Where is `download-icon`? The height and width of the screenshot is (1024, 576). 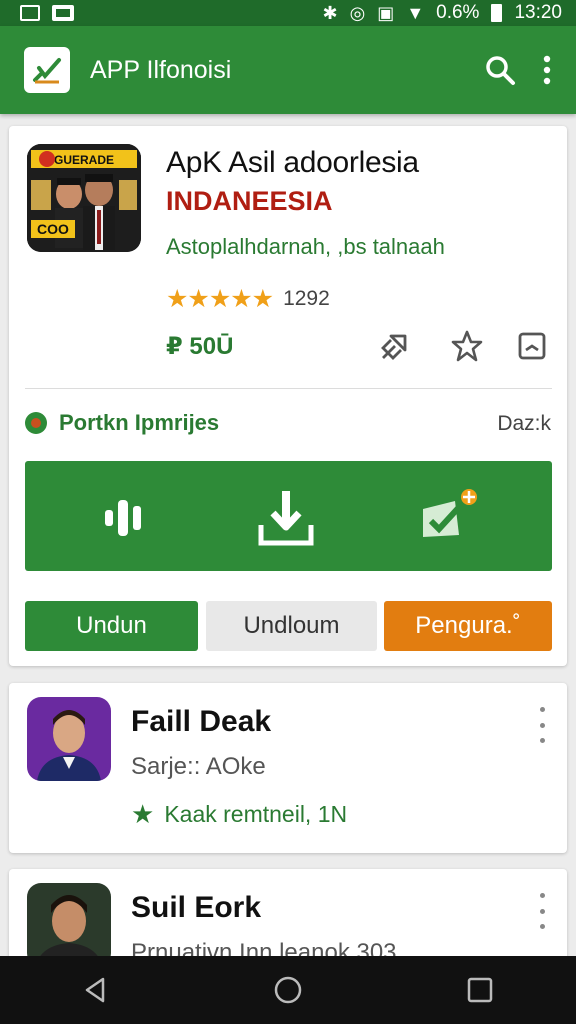 download-icon is located at coordinates (286, 518).